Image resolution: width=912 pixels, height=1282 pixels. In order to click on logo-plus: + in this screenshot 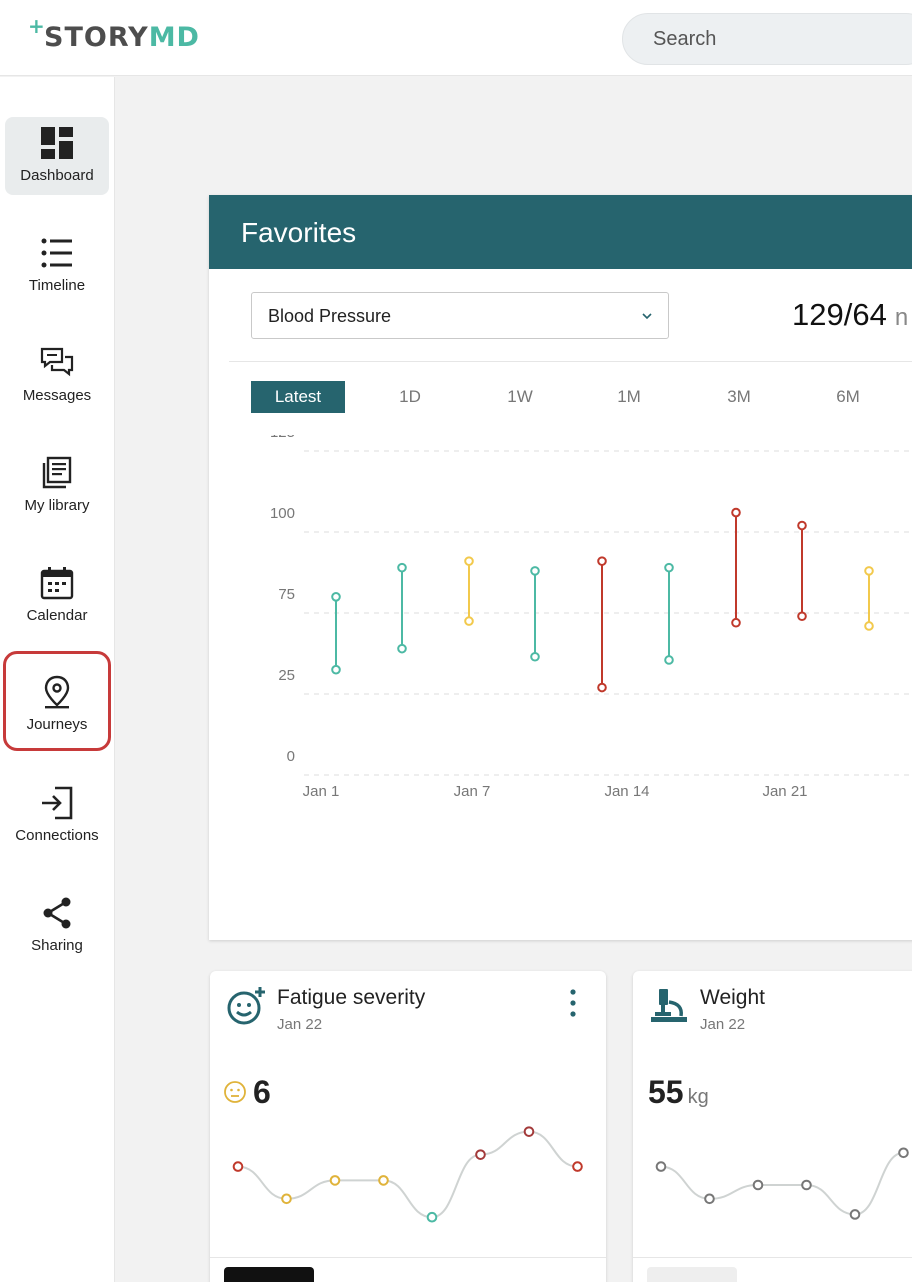, I will do `click(37, 26)`.